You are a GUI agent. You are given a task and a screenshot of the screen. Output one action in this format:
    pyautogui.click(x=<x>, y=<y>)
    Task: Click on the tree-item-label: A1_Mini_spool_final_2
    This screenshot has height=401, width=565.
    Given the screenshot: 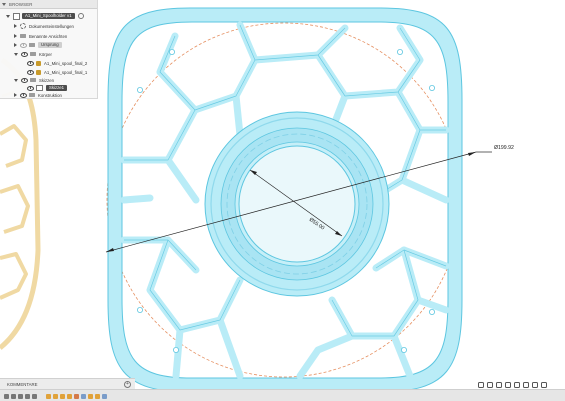 What is the action you would take?
    pyautogui.click(x=66, y=63)
    